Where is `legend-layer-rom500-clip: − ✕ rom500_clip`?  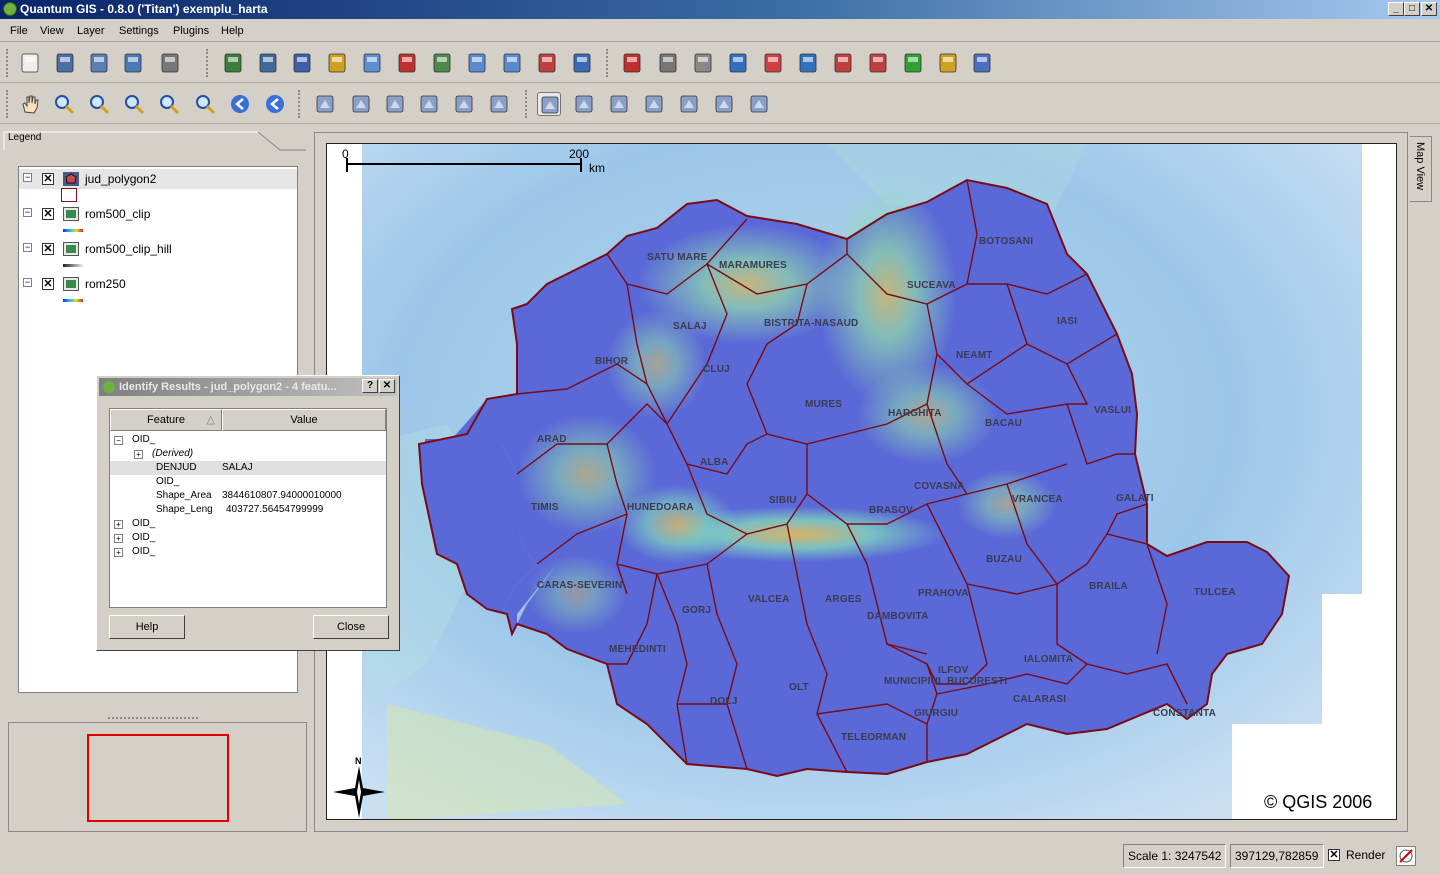
legend-layer-rom500-clip: − ✕ rom500_clip is located at coordinates (158, 214).